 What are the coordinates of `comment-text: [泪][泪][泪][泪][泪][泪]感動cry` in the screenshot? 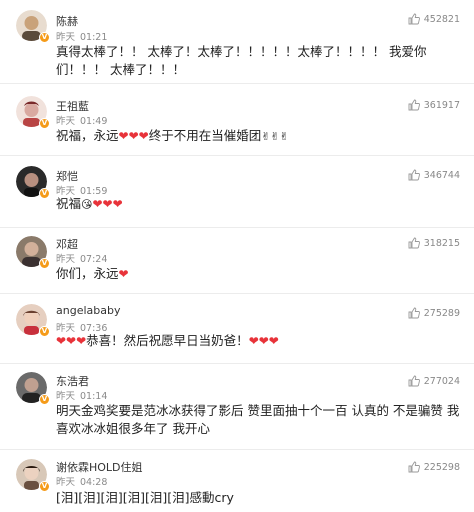 It's located at (145, 497).